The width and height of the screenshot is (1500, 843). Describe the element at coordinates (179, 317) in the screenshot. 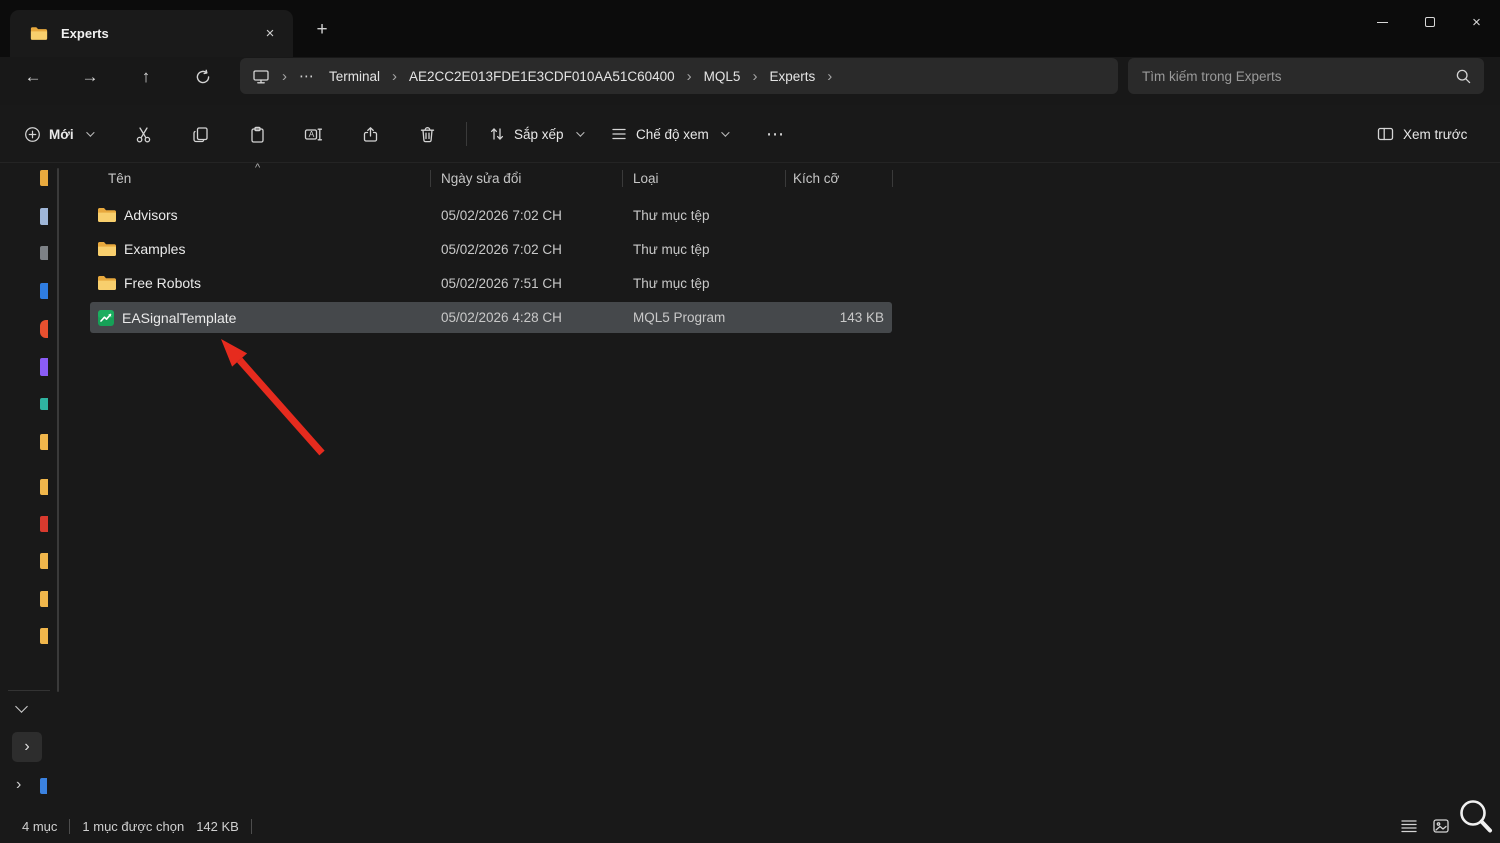

I see `file-name: EASignalTemplate` at that location.